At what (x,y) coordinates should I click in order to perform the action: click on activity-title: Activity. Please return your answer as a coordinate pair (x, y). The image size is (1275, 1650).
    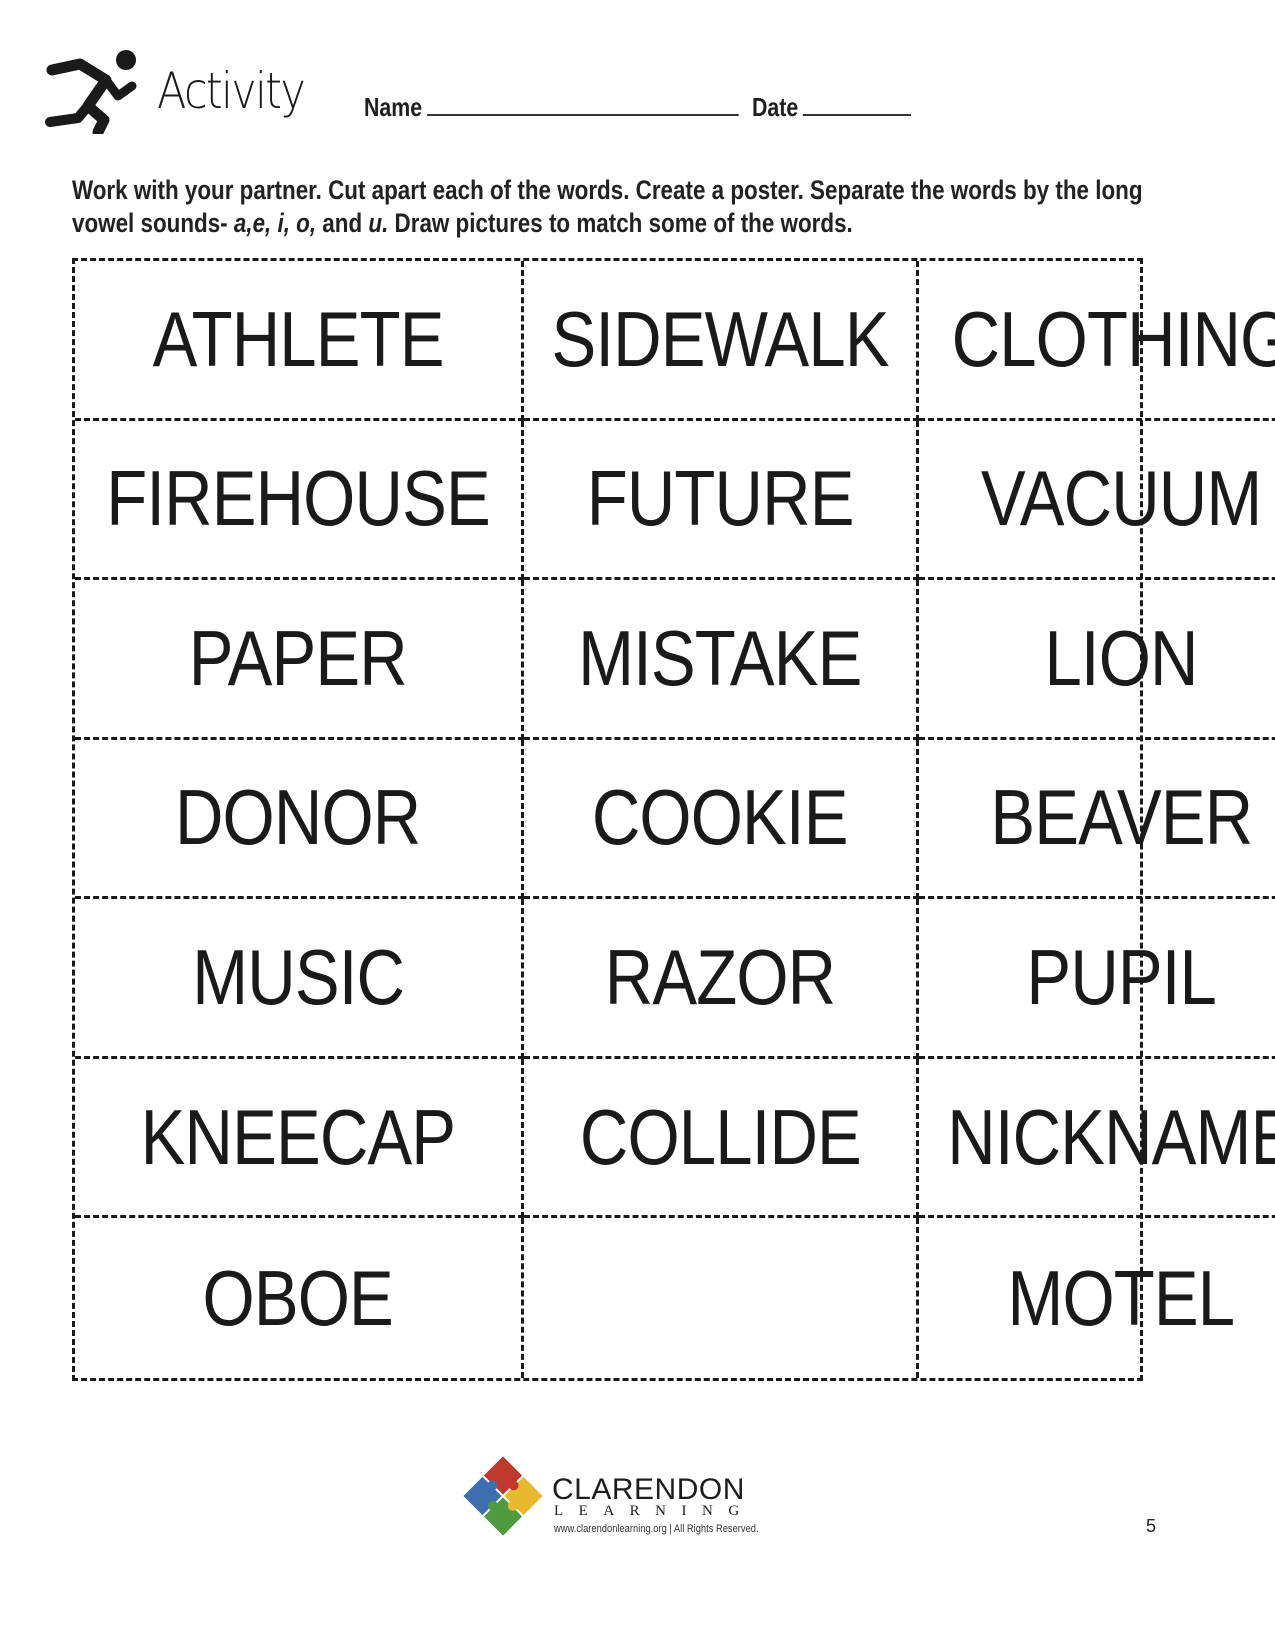
    Looking at the image, I should click on (231, 91).